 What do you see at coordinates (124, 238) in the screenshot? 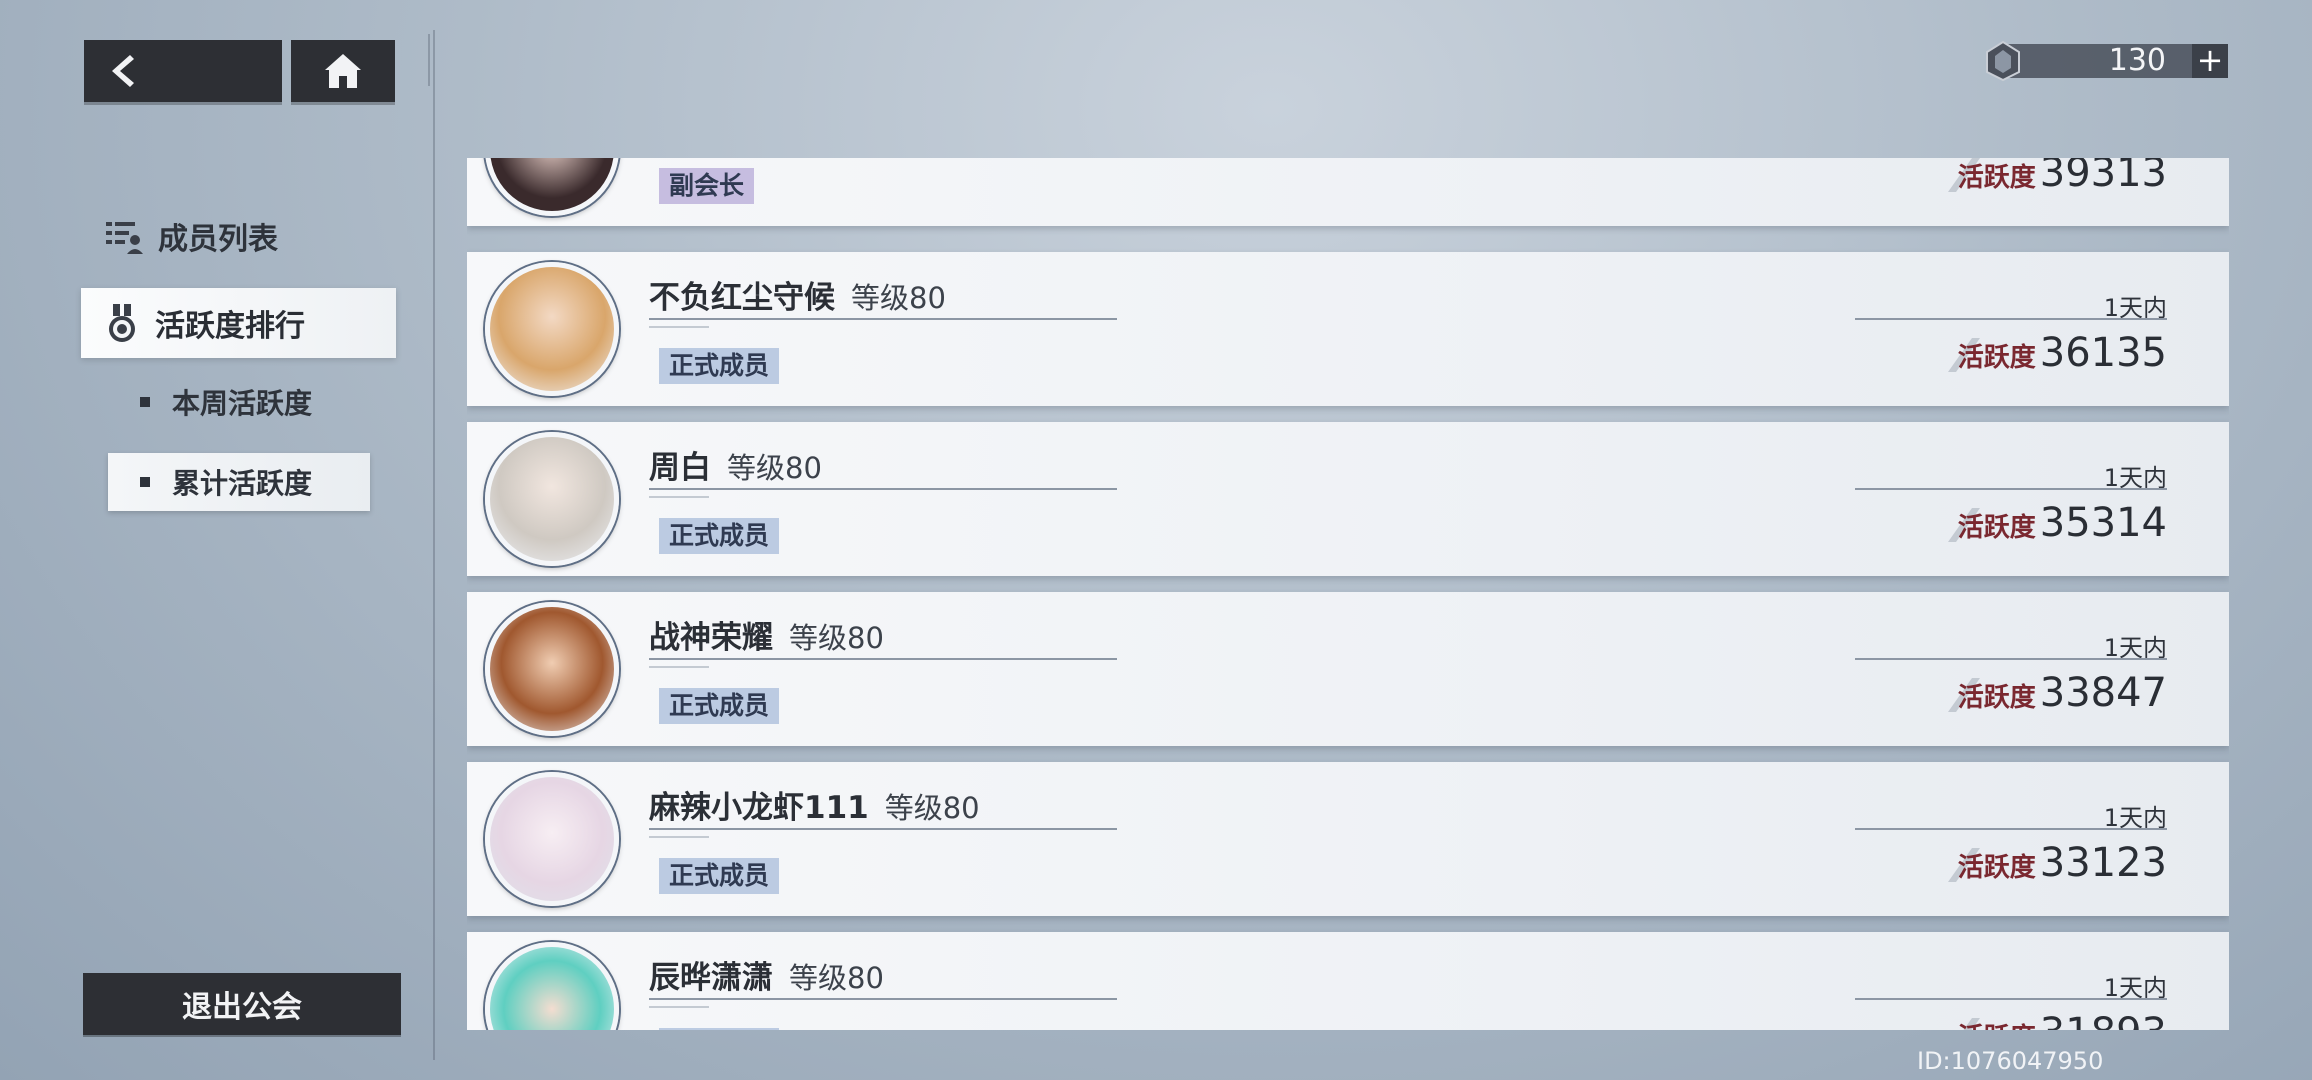
I see `member-list-icon` at bounding box center [124, 238].